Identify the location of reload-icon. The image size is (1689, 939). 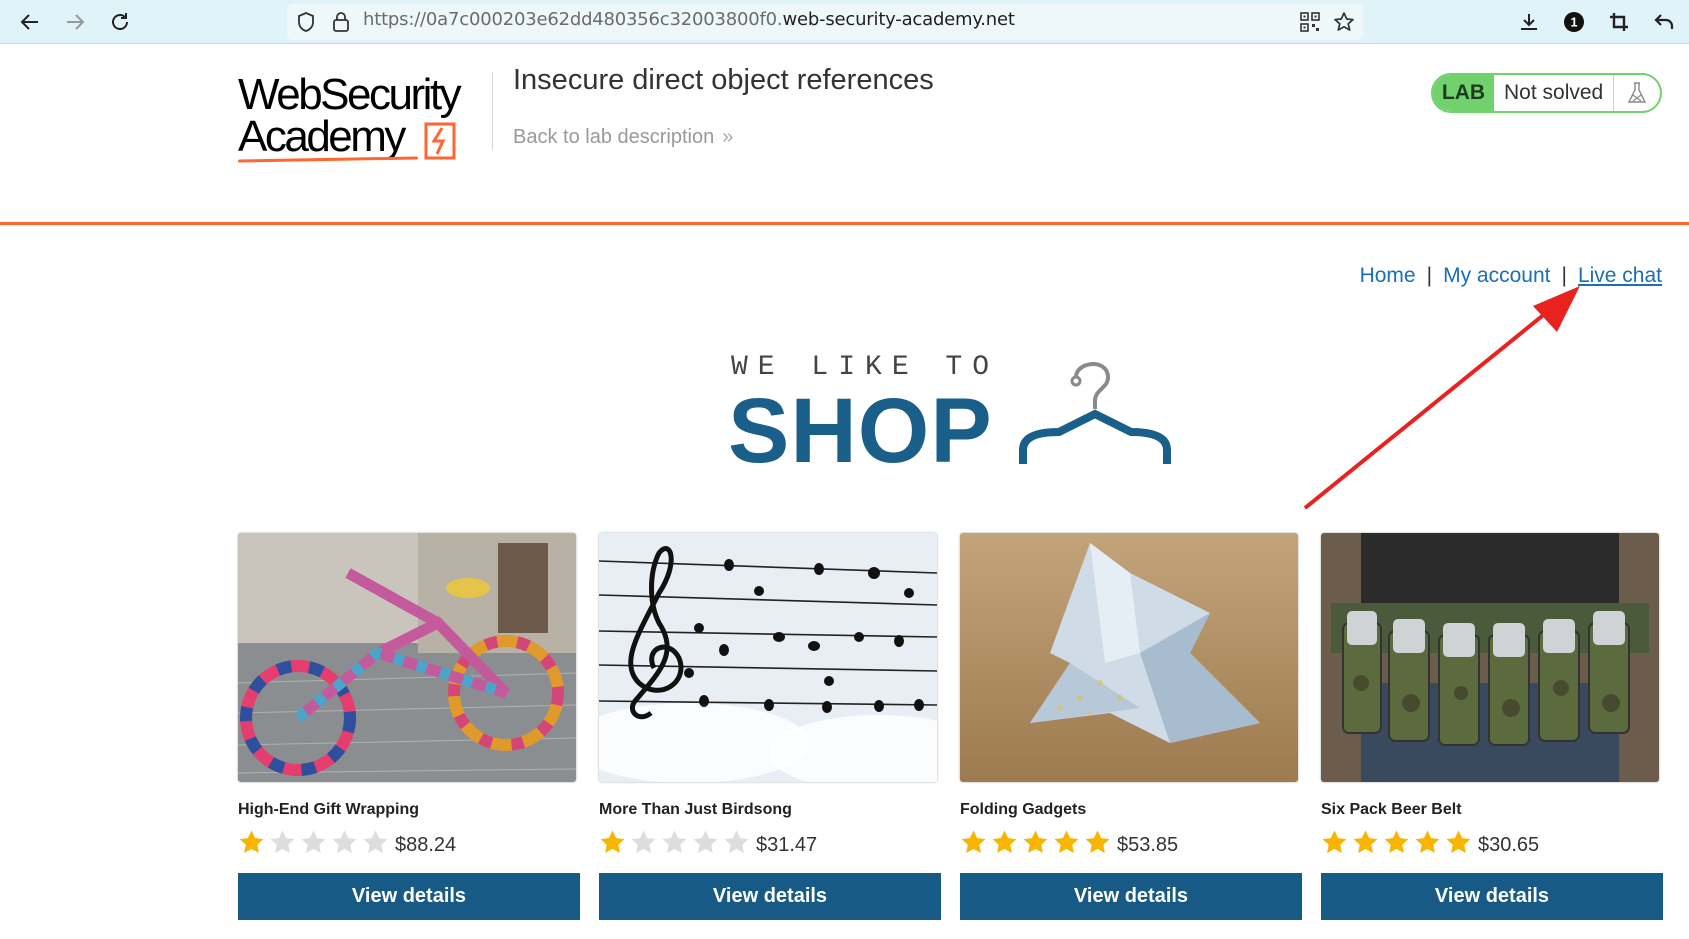
(120, 22).